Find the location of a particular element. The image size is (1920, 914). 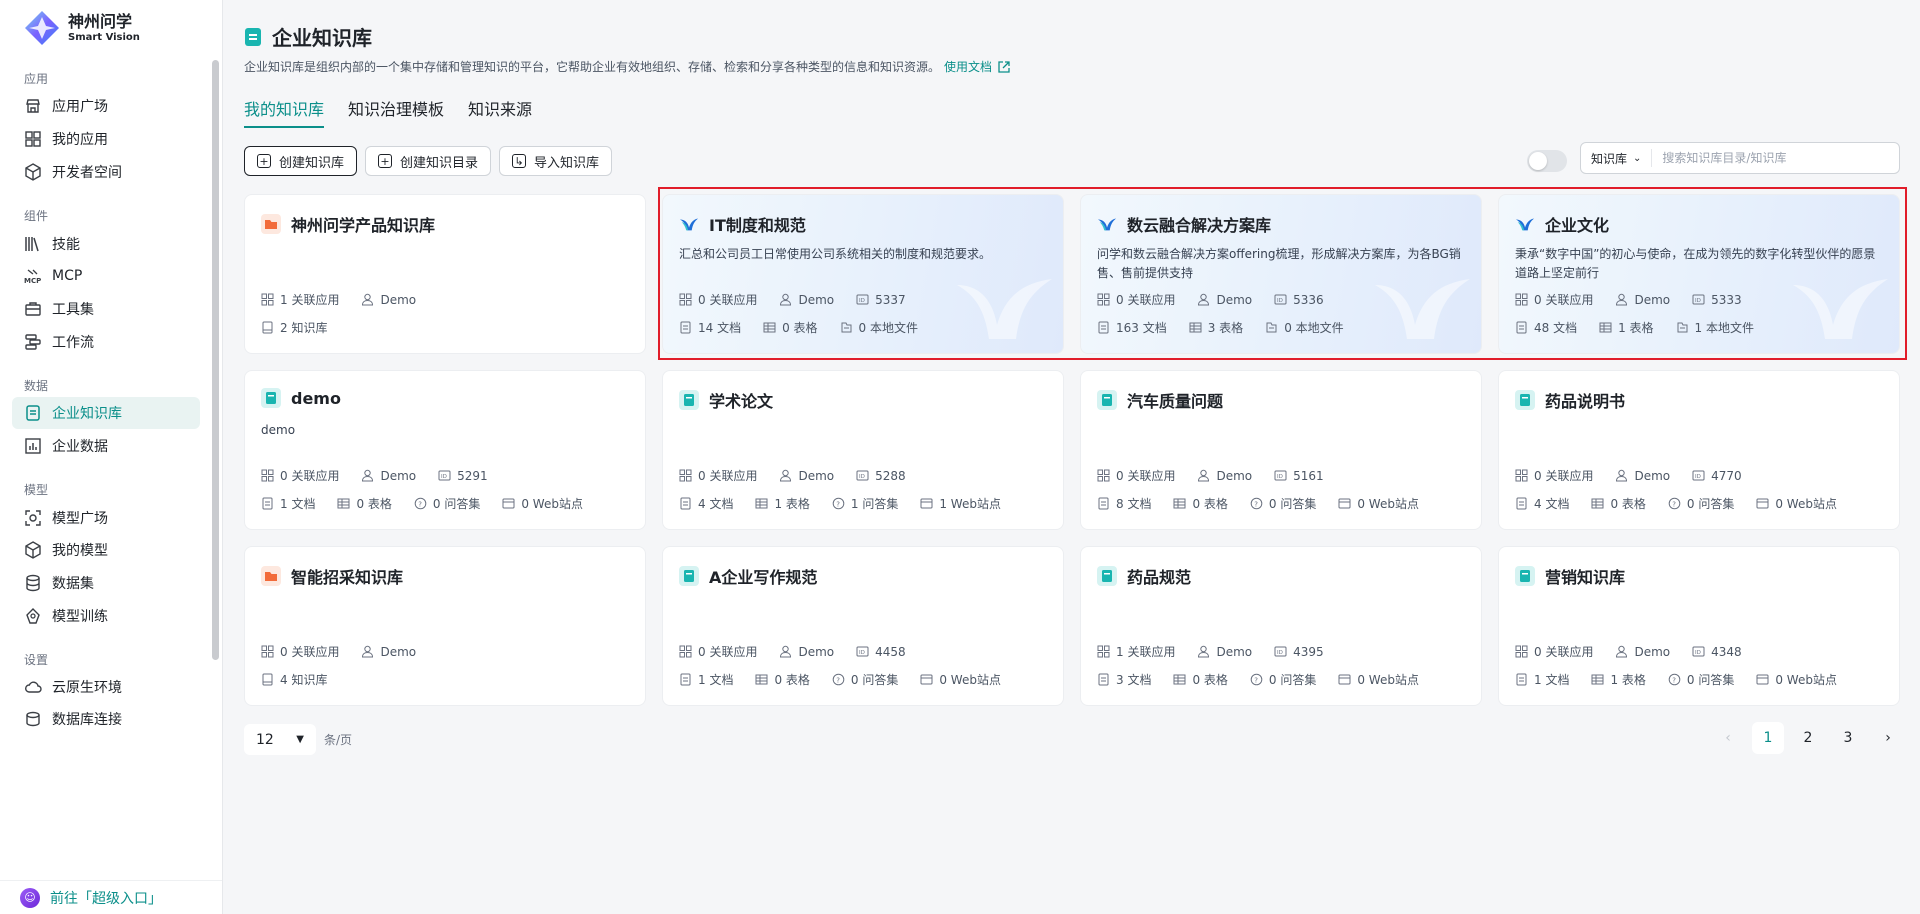

sidebar-scrollbar is located at coordinates (215, 360).